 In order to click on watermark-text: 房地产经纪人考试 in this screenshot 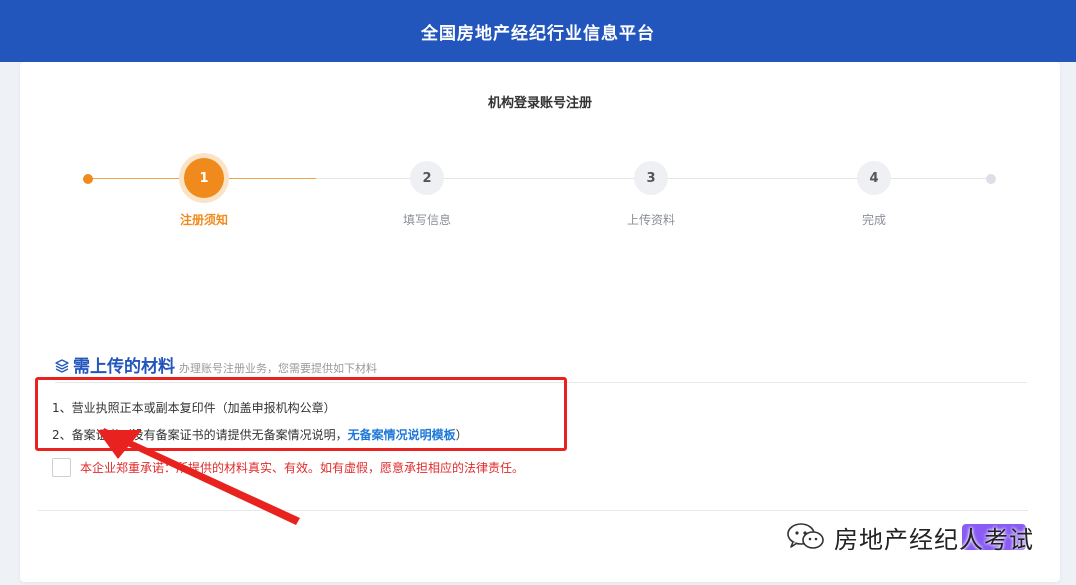, I will do `click(934, 540)`.